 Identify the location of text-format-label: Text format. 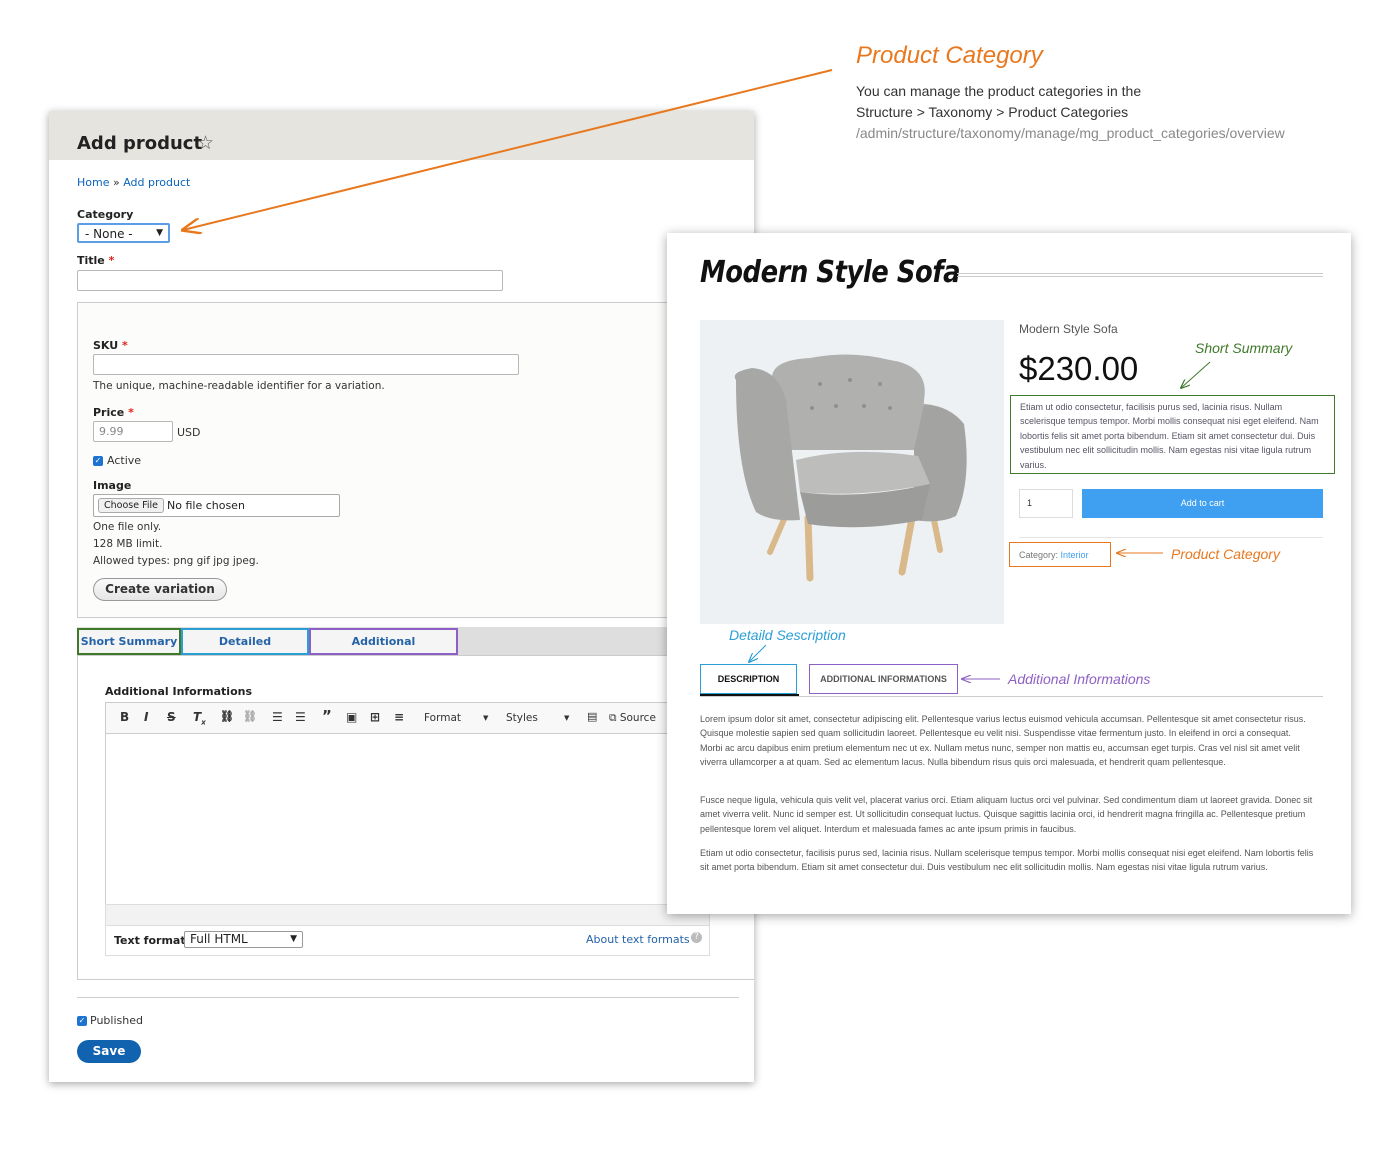
(150, 940).